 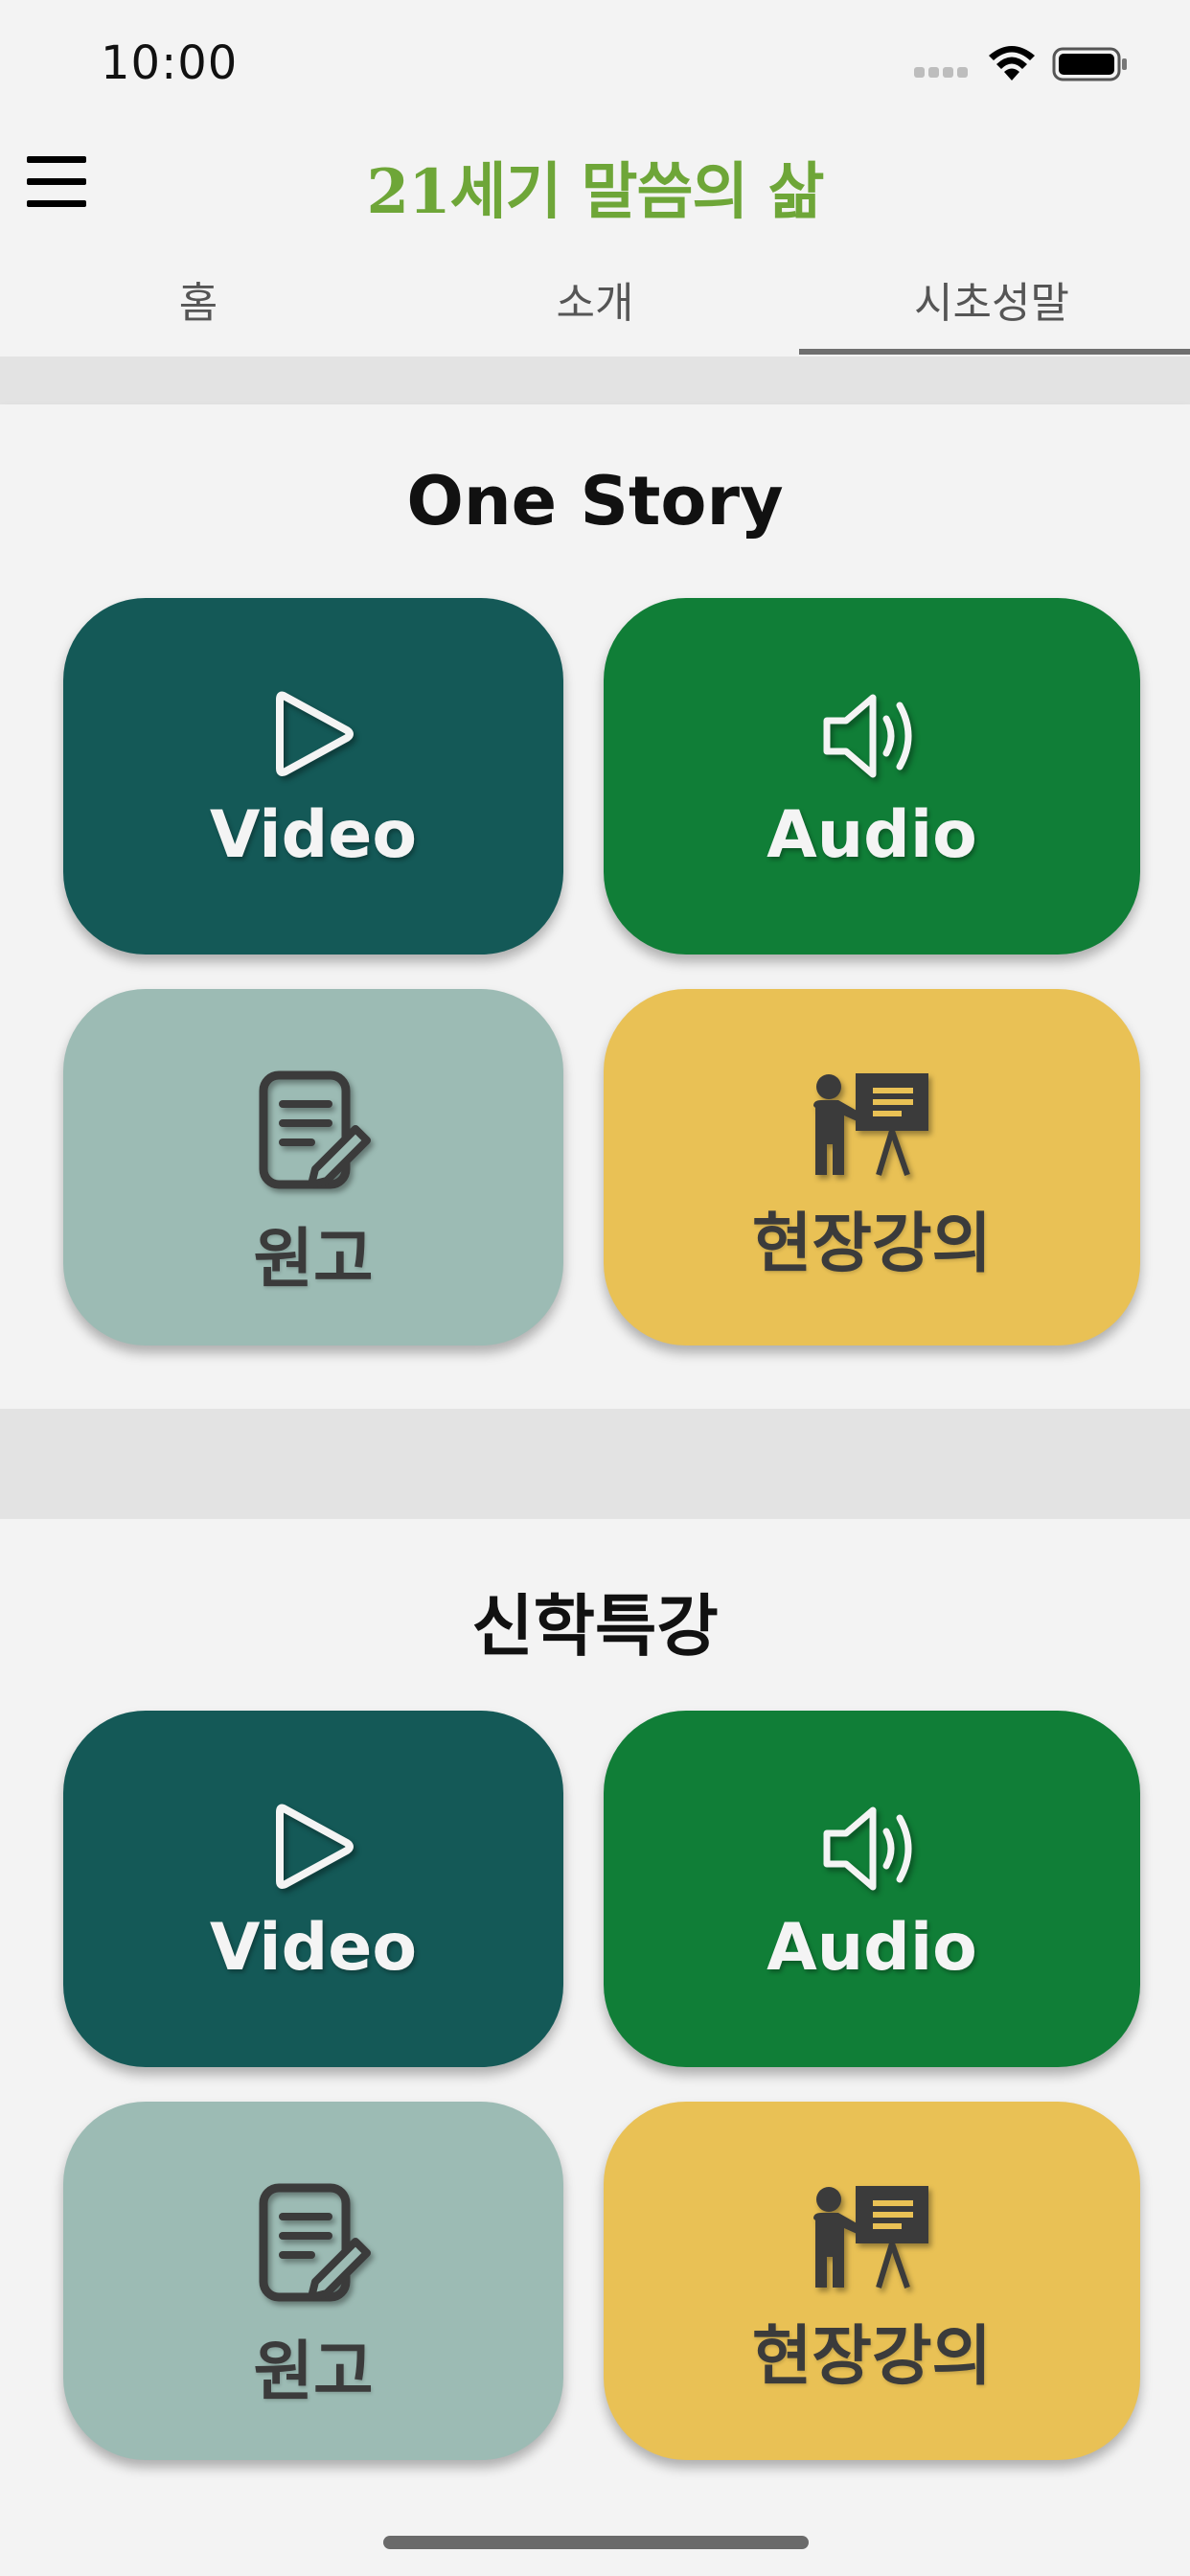 I want to click on cellular-signal-icon, so click(x=942, y=73).